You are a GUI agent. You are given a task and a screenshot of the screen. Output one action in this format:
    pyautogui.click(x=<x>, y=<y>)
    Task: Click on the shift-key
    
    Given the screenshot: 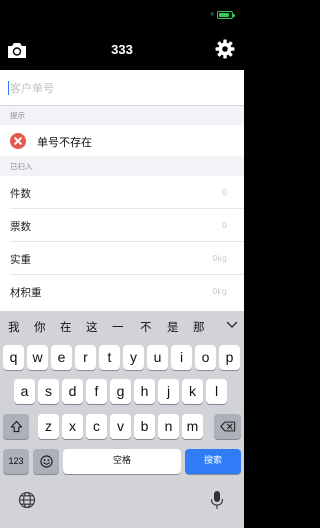 What is the action you would take?
    pyautogui.click(x=16, y=426)
    